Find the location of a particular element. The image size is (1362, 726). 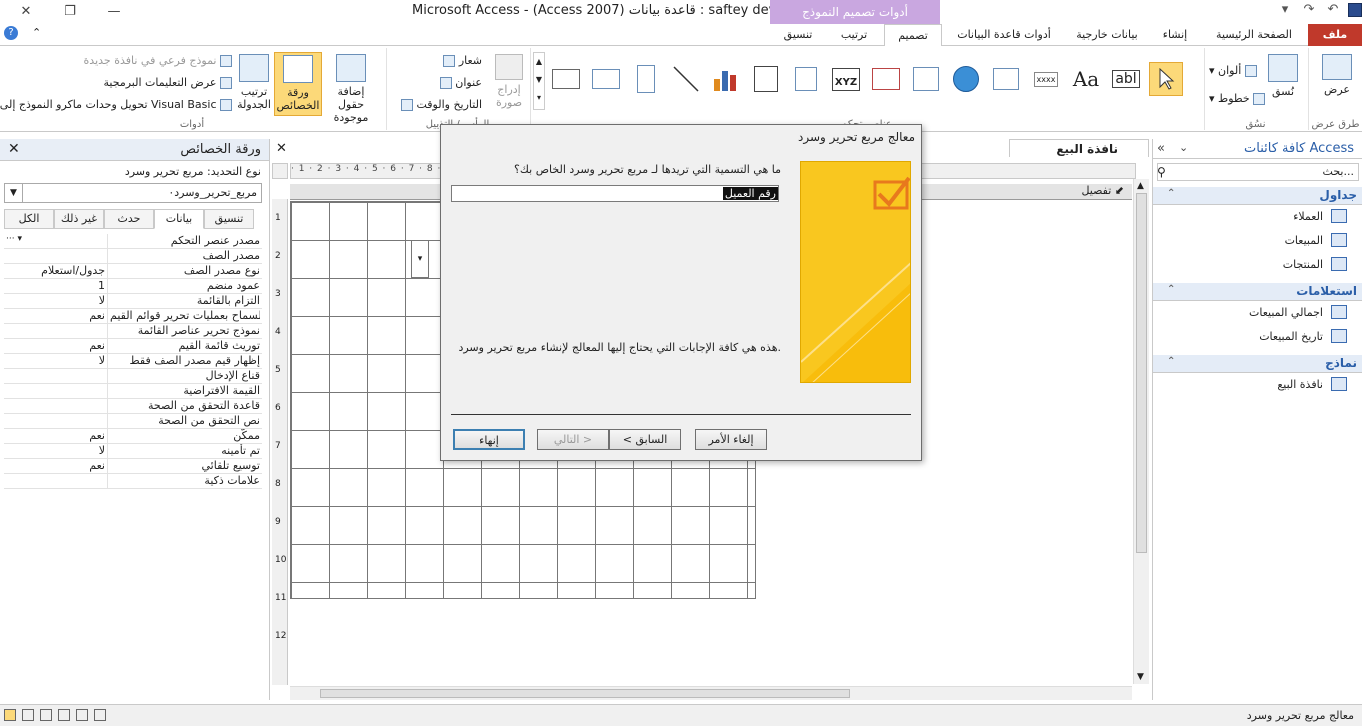

tab-external-data: بيانات خارجية is located at coordinates (1107, 35).